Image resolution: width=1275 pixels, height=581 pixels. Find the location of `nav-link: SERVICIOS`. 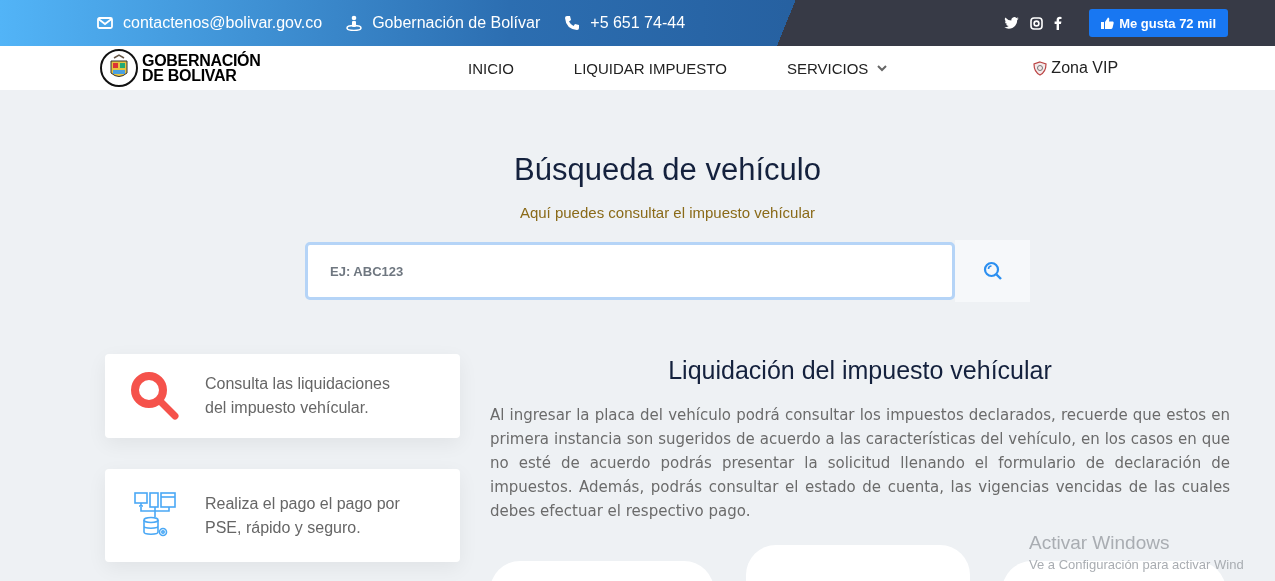

nav-link: SERVICIOS is located at coordinates (837, 68).